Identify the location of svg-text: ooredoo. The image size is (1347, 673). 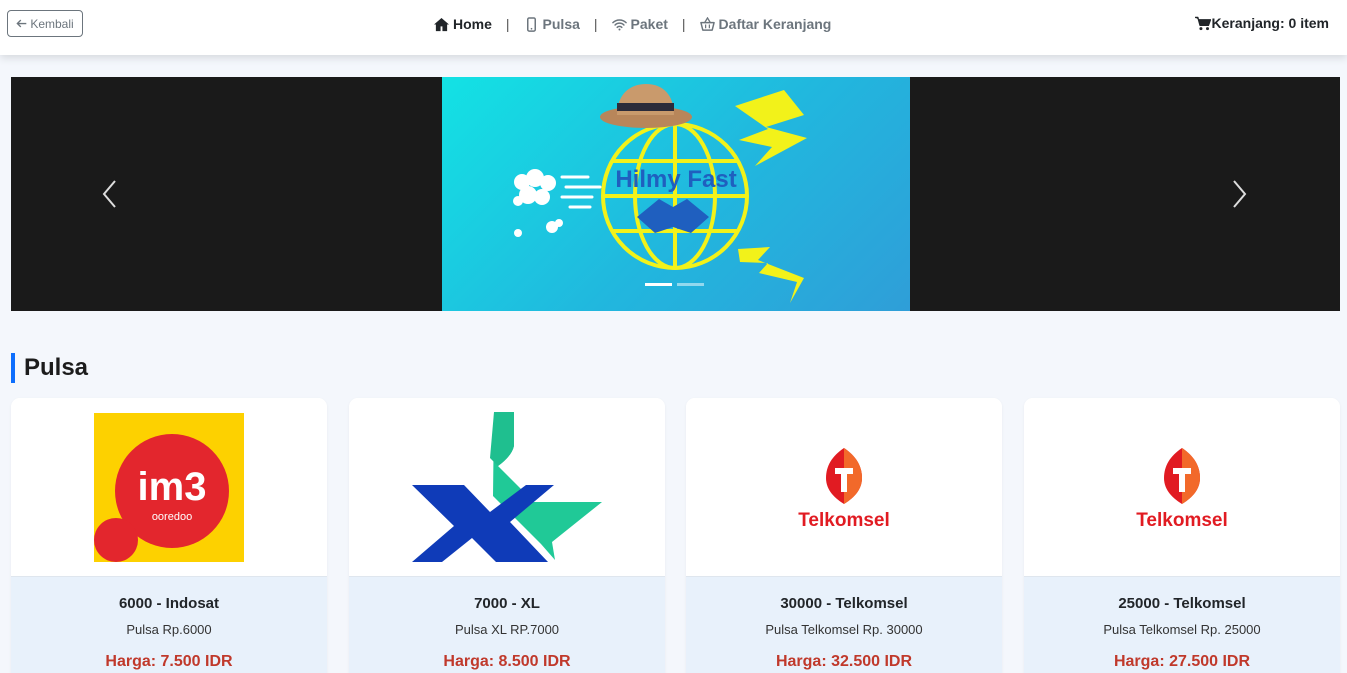
(172, 517).